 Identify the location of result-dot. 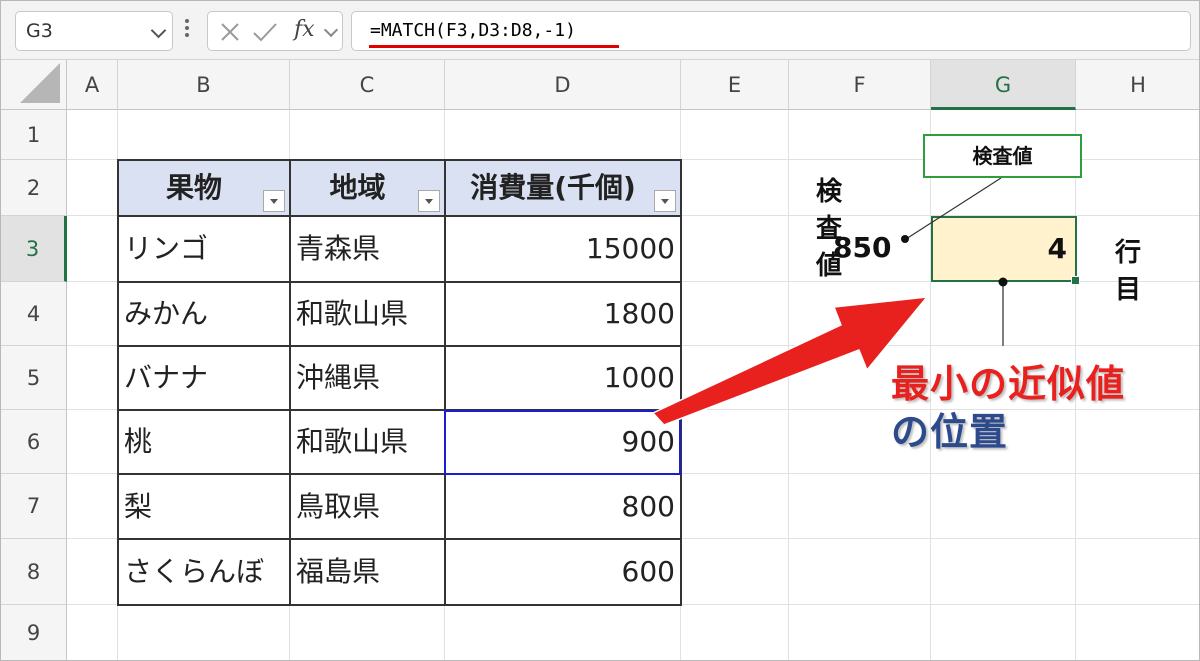
(1003, 282).